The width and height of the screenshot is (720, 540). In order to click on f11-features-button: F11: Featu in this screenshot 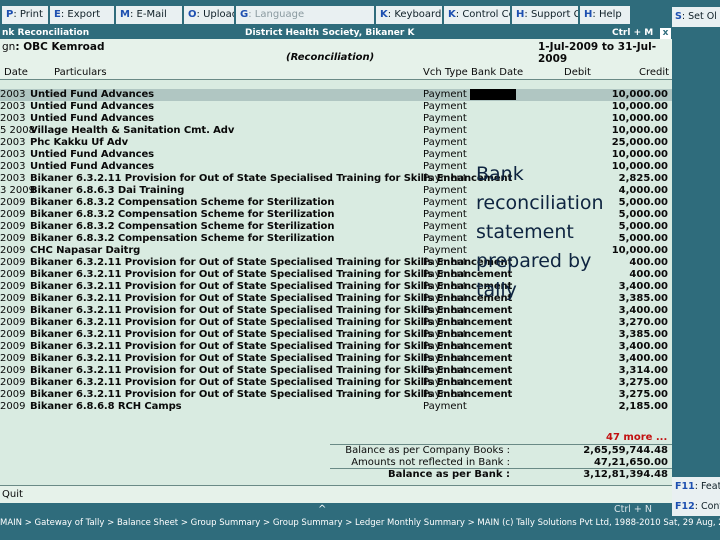, I will do `click(696, 487)`.